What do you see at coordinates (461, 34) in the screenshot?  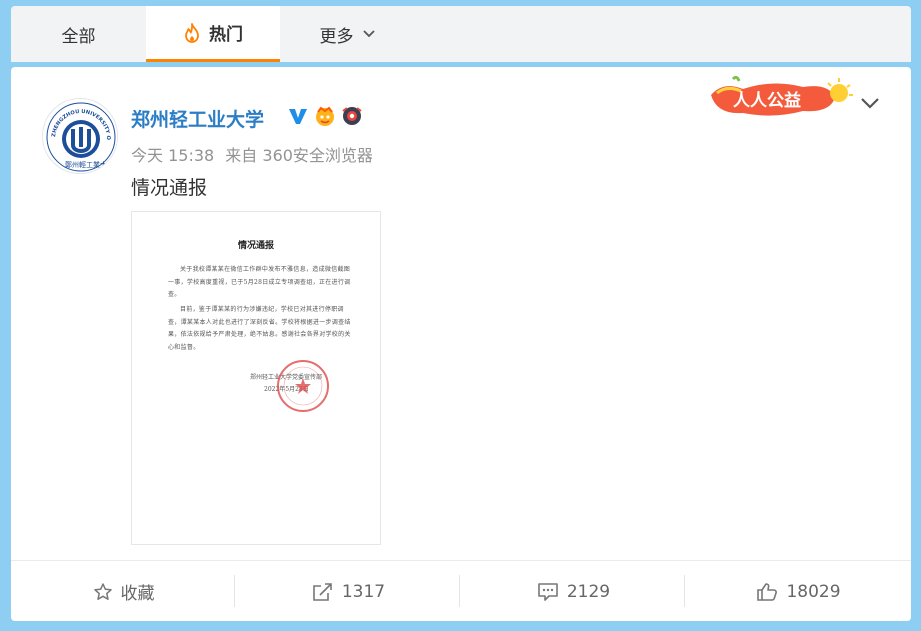 I see `feed-tab-bar: 全部 热门 更多` at bounding box center [461, 34].